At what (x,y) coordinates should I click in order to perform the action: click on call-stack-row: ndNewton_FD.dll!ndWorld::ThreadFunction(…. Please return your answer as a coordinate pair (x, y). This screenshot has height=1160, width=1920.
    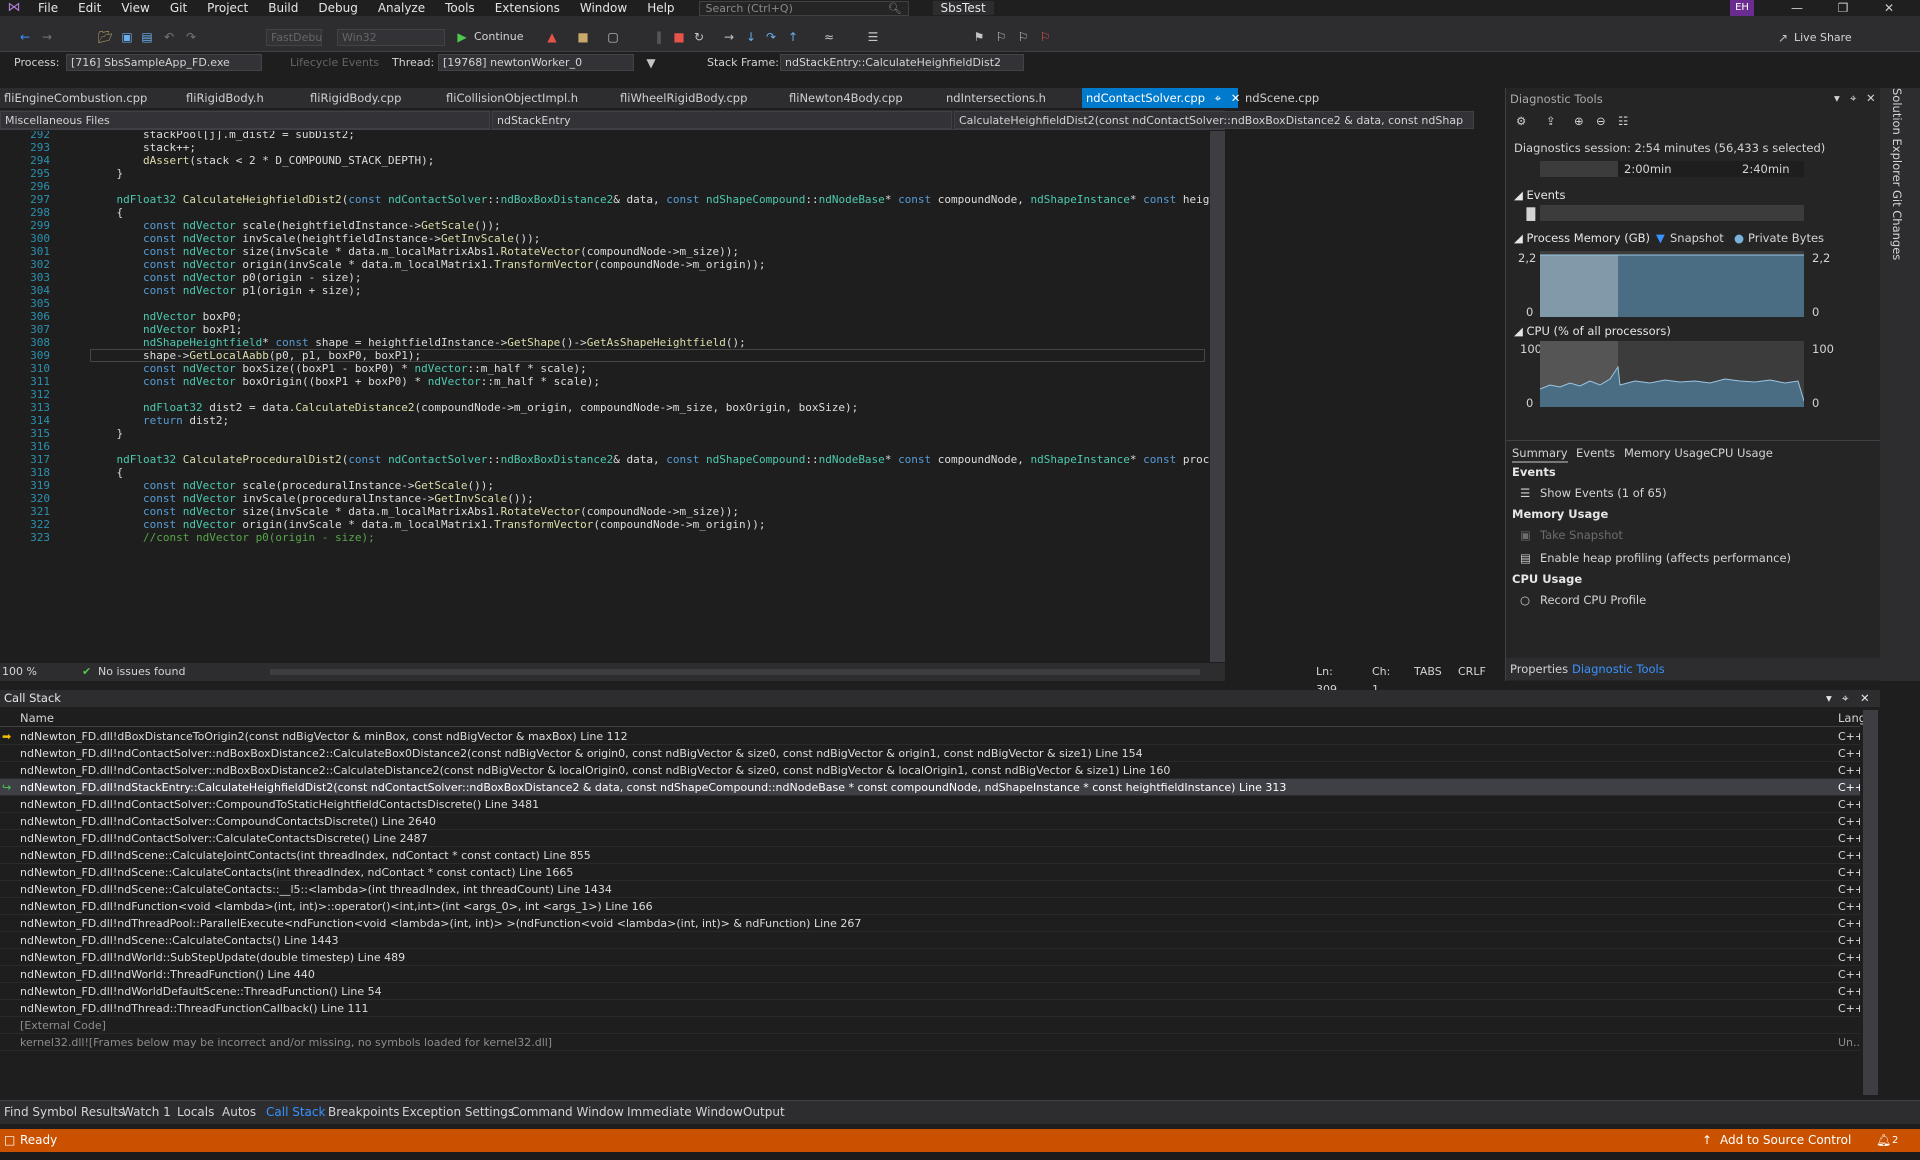
    Looking at the image, I should click on (930, 974).